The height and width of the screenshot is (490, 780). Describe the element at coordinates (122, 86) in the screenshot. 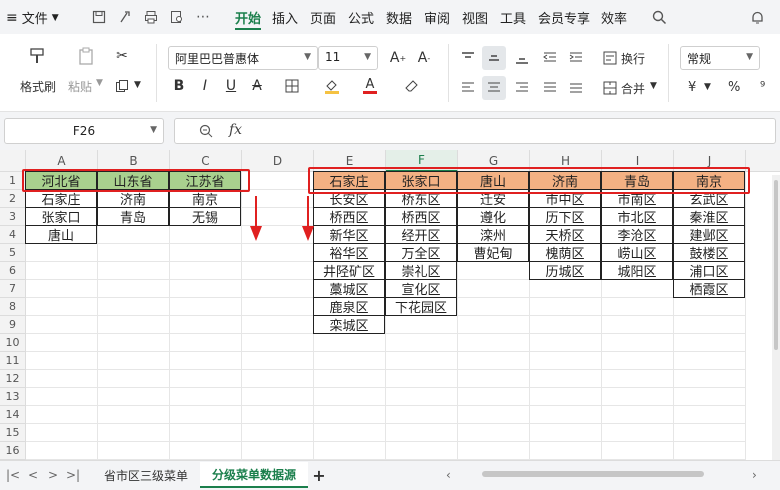

I see `copy-icon` at that location.